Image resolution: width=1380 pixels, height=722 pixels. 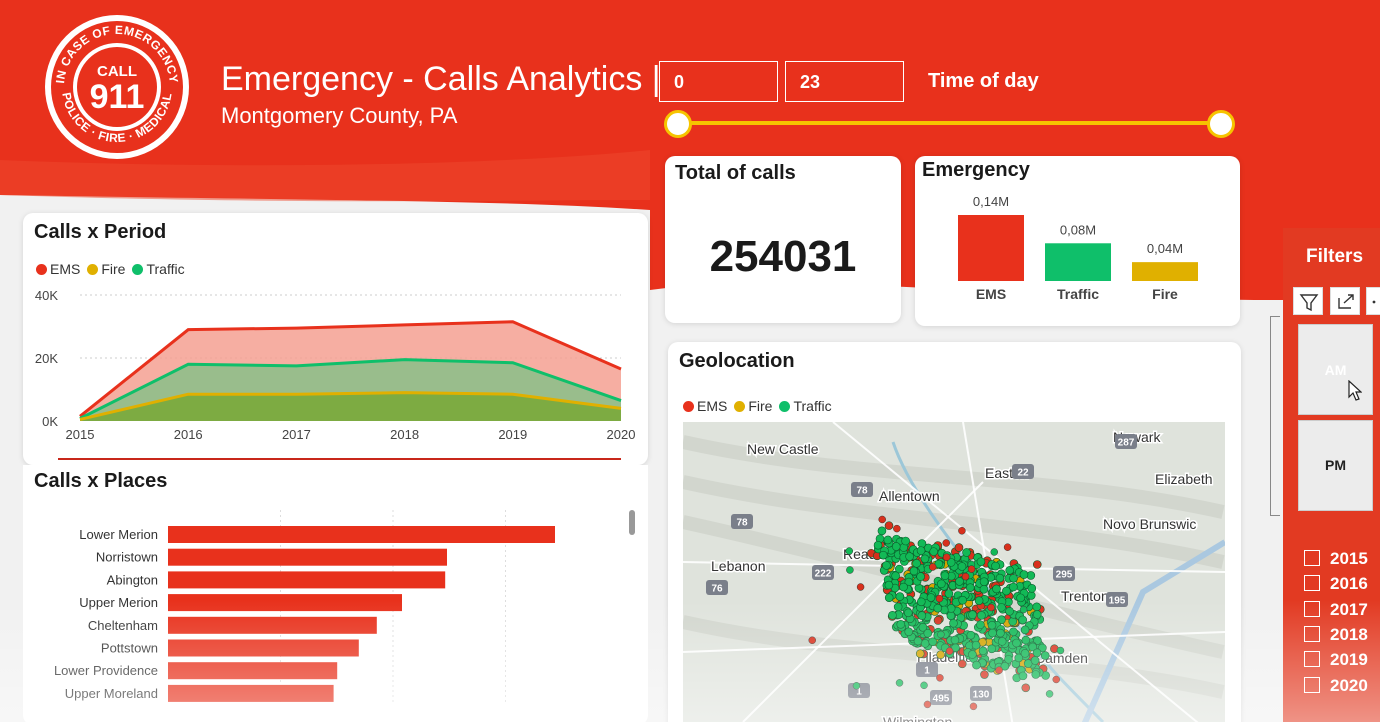 I want to click on focus-mode-icon, so click(x=1345, y=301).